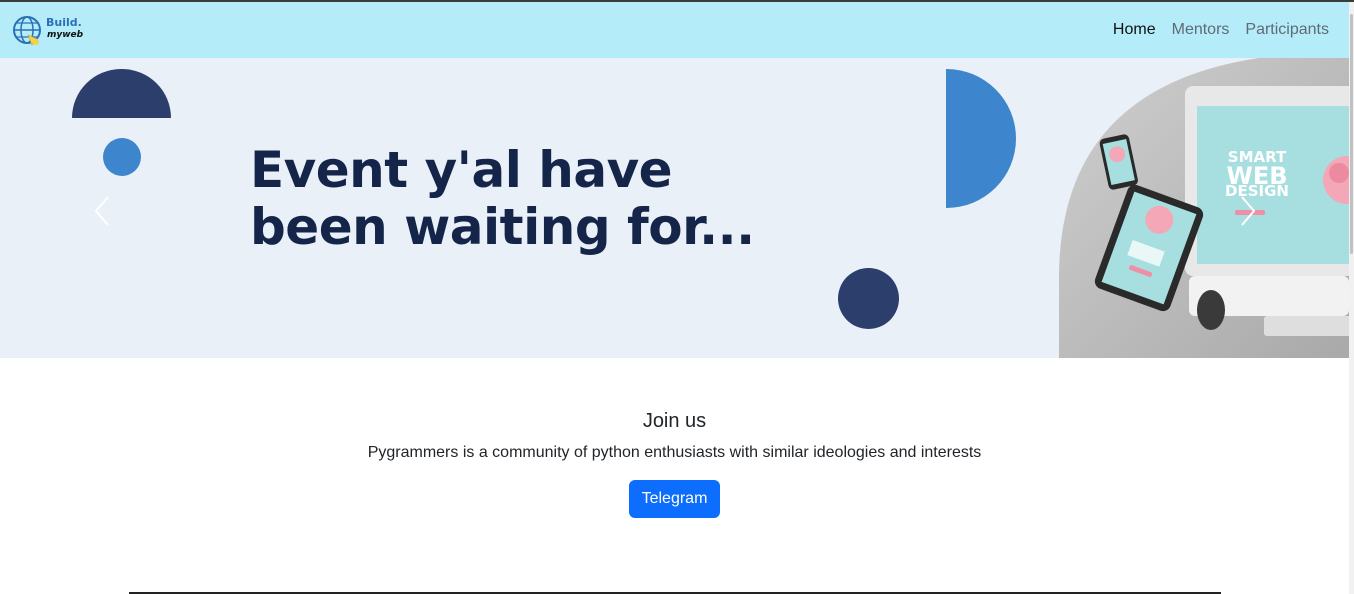 This screenshot has height=594, width=1354. I want to click on chevron-left-icon, so click(101, 211).